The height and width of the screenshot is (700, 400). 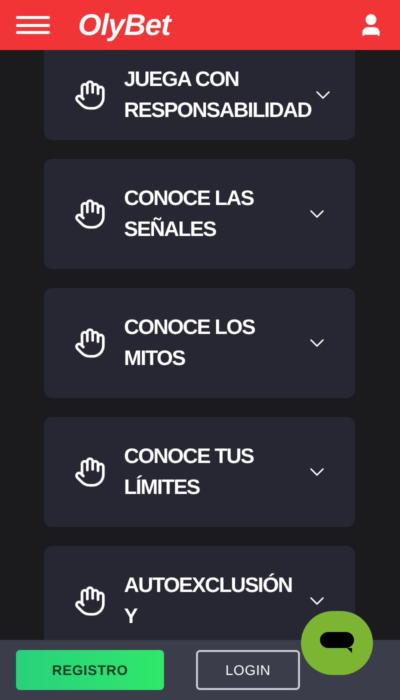 I want to click on section-title: SEÑALES, so click(x=170, y=229).